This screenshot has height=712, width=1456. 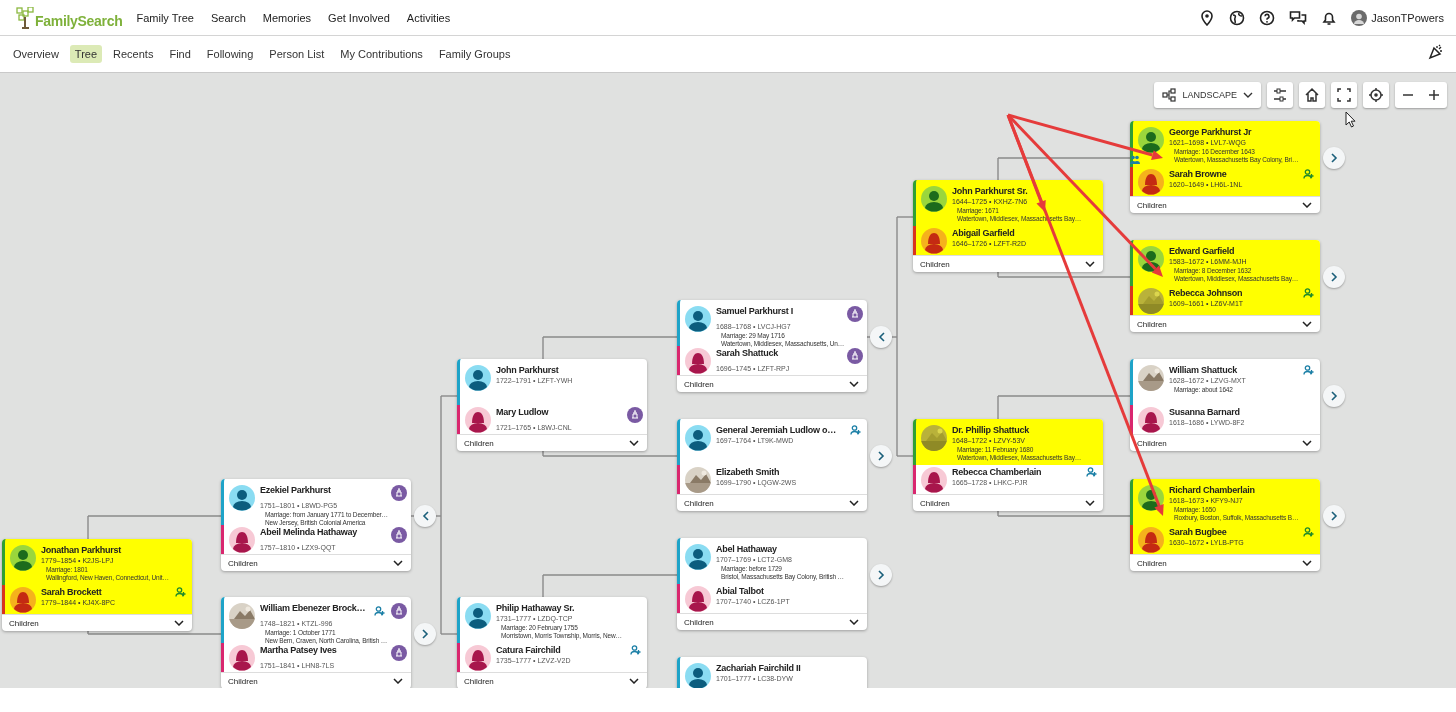 What do you see at coordinates (1212, 490) in the screenshot?
I see `person-name: Richard Chamberlain` at bounding box center [1212, 490].